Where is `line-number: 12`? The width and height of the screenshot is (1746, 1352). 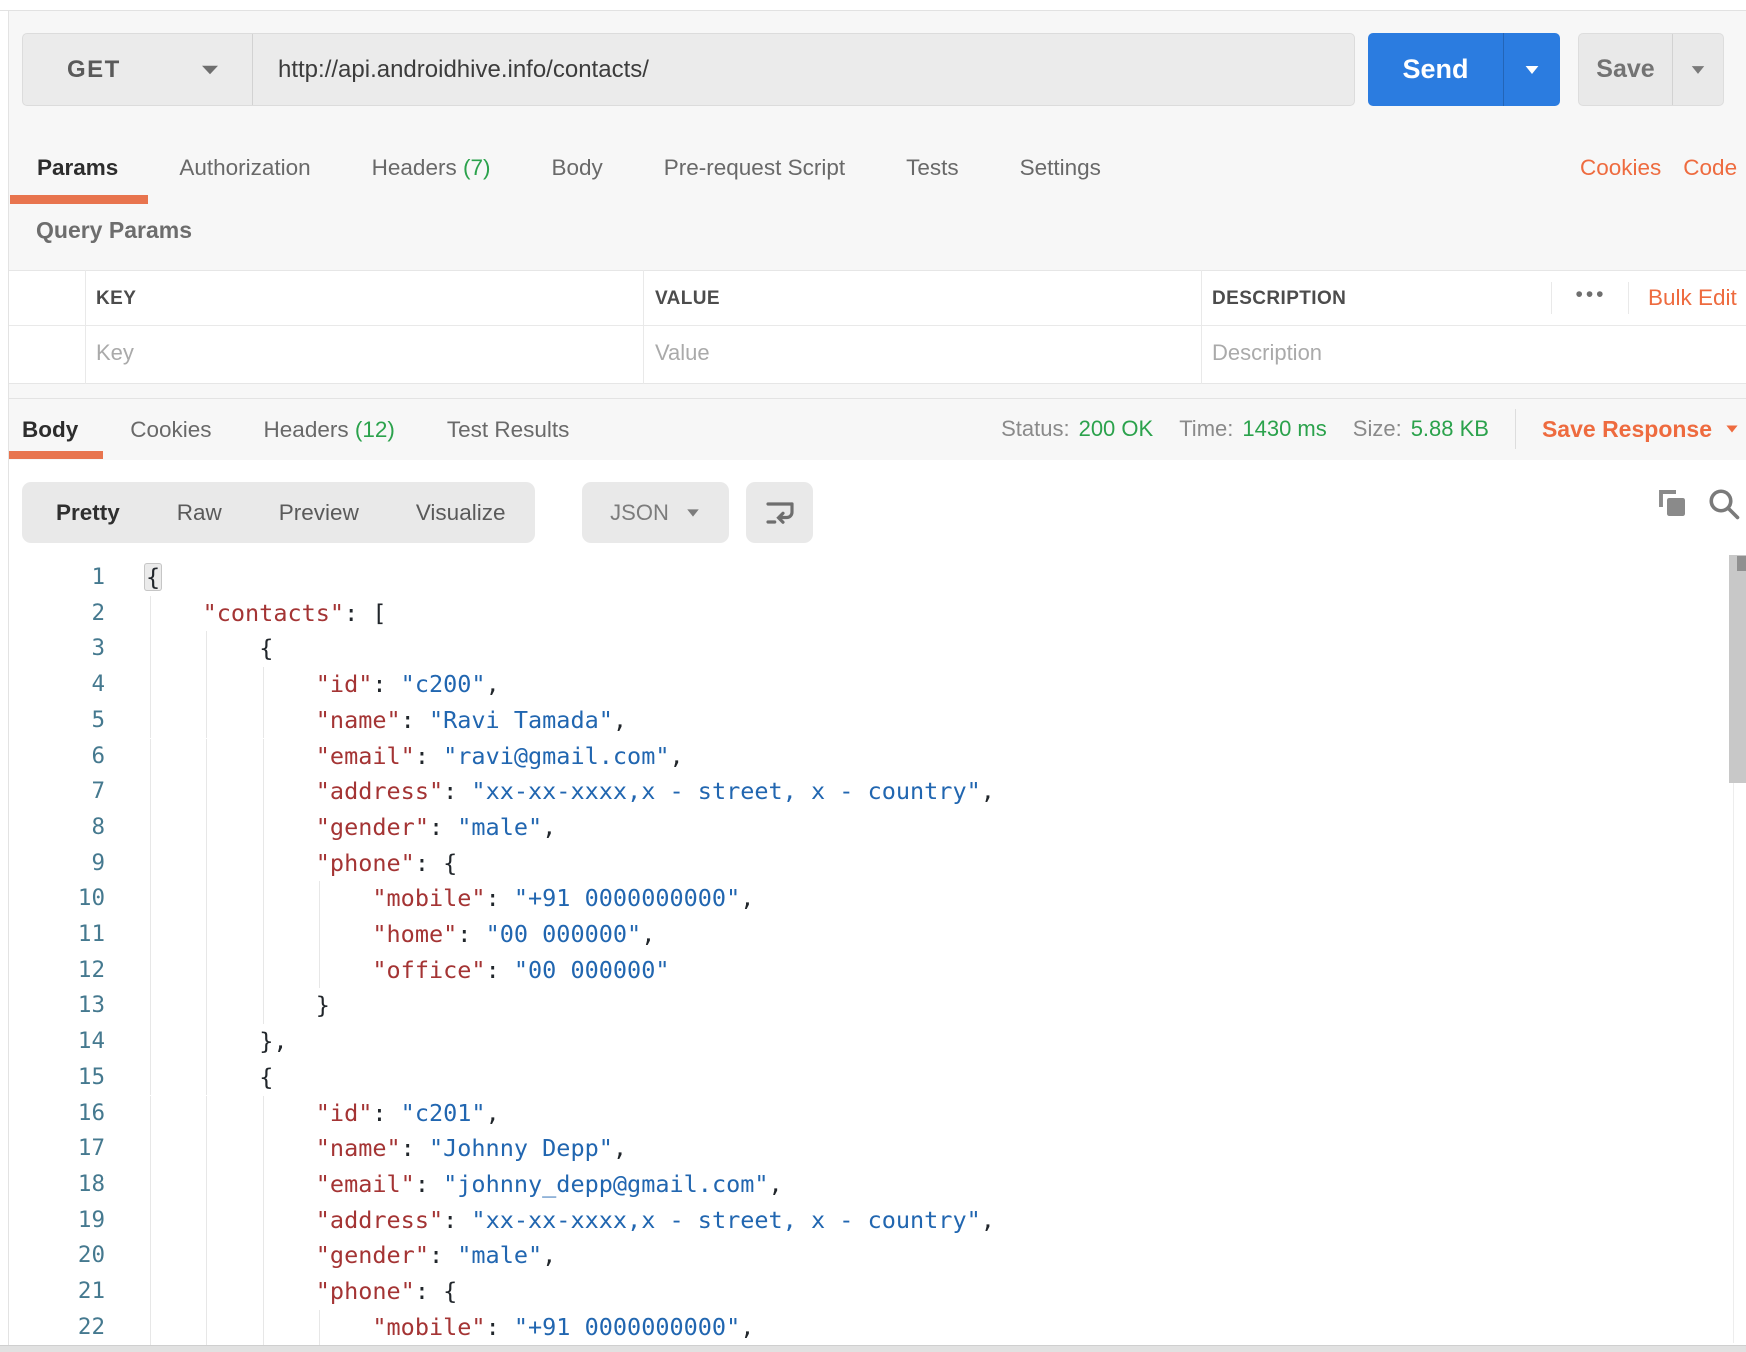 line-number: 12 is located at coordinates (91, 969).